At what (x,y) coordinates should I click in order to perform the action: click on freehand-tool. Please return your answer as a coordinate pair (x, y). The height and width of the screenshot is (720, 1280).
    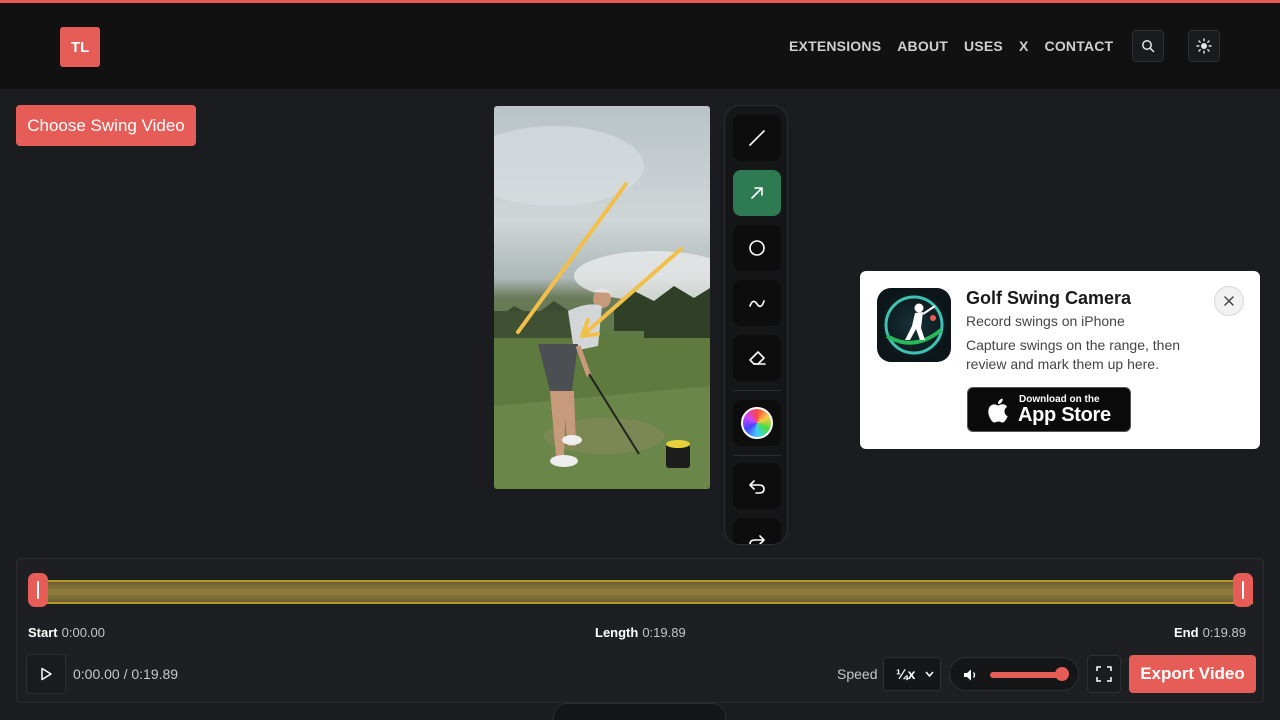
    Looking at the image, I should click on (757, 303).